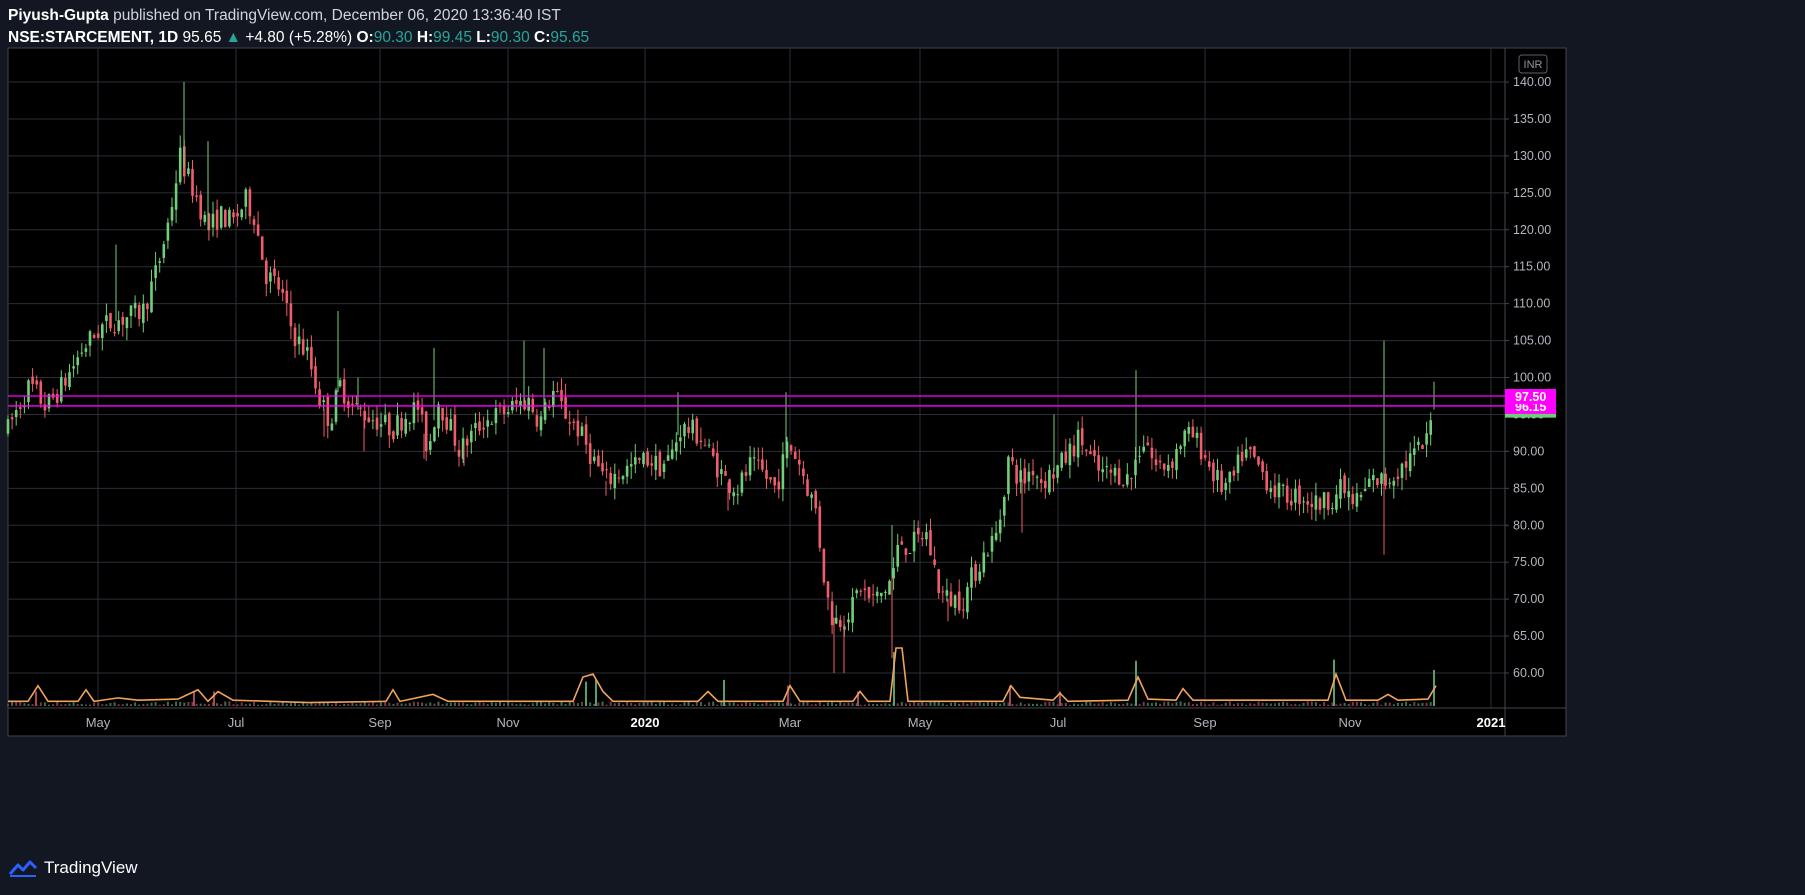 This screenshot has width=1805, height=895. I want to click on x-tick-label: May, so click(98, 722).